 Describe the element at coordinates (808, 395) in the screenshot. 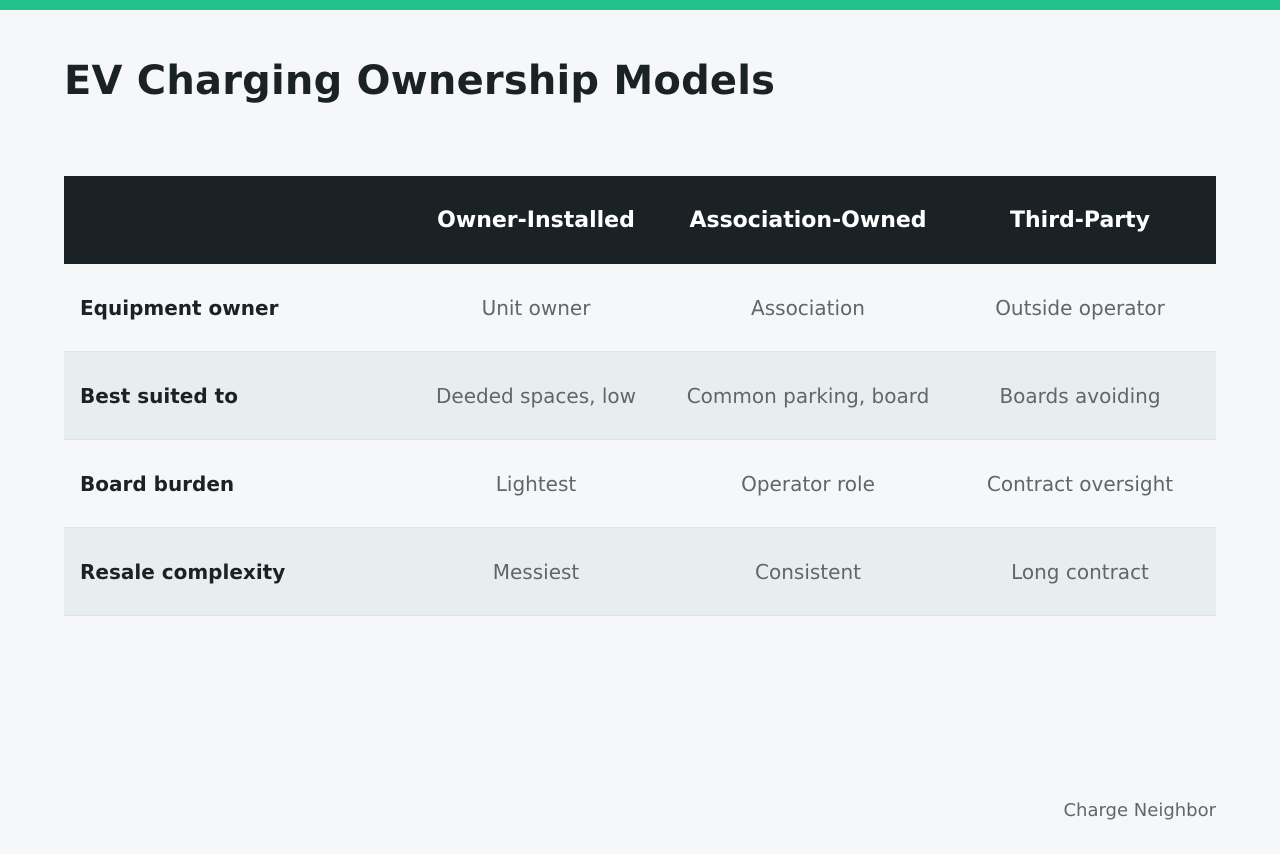

I see `table-cell: Common parking, board` at that location.